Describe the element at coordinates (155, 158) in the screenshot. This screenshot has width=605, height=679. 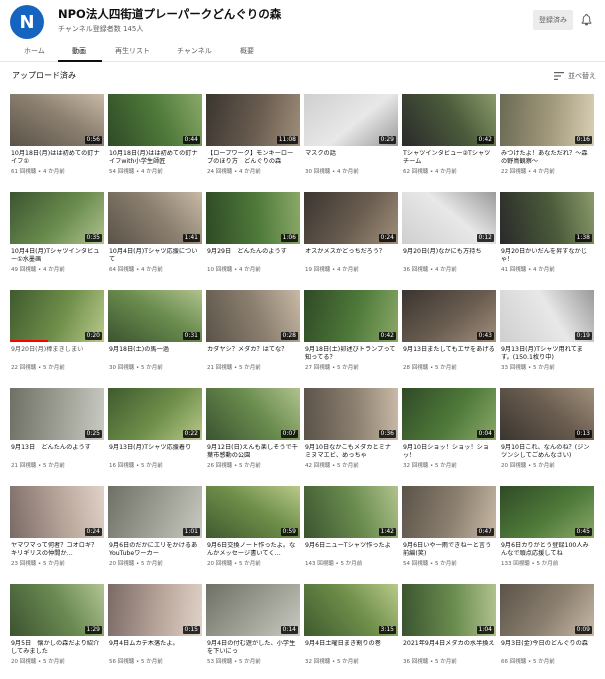
I see `video-title: 10月18日(月)はは初めての釘ナイフwith小学生師匠` at that location.